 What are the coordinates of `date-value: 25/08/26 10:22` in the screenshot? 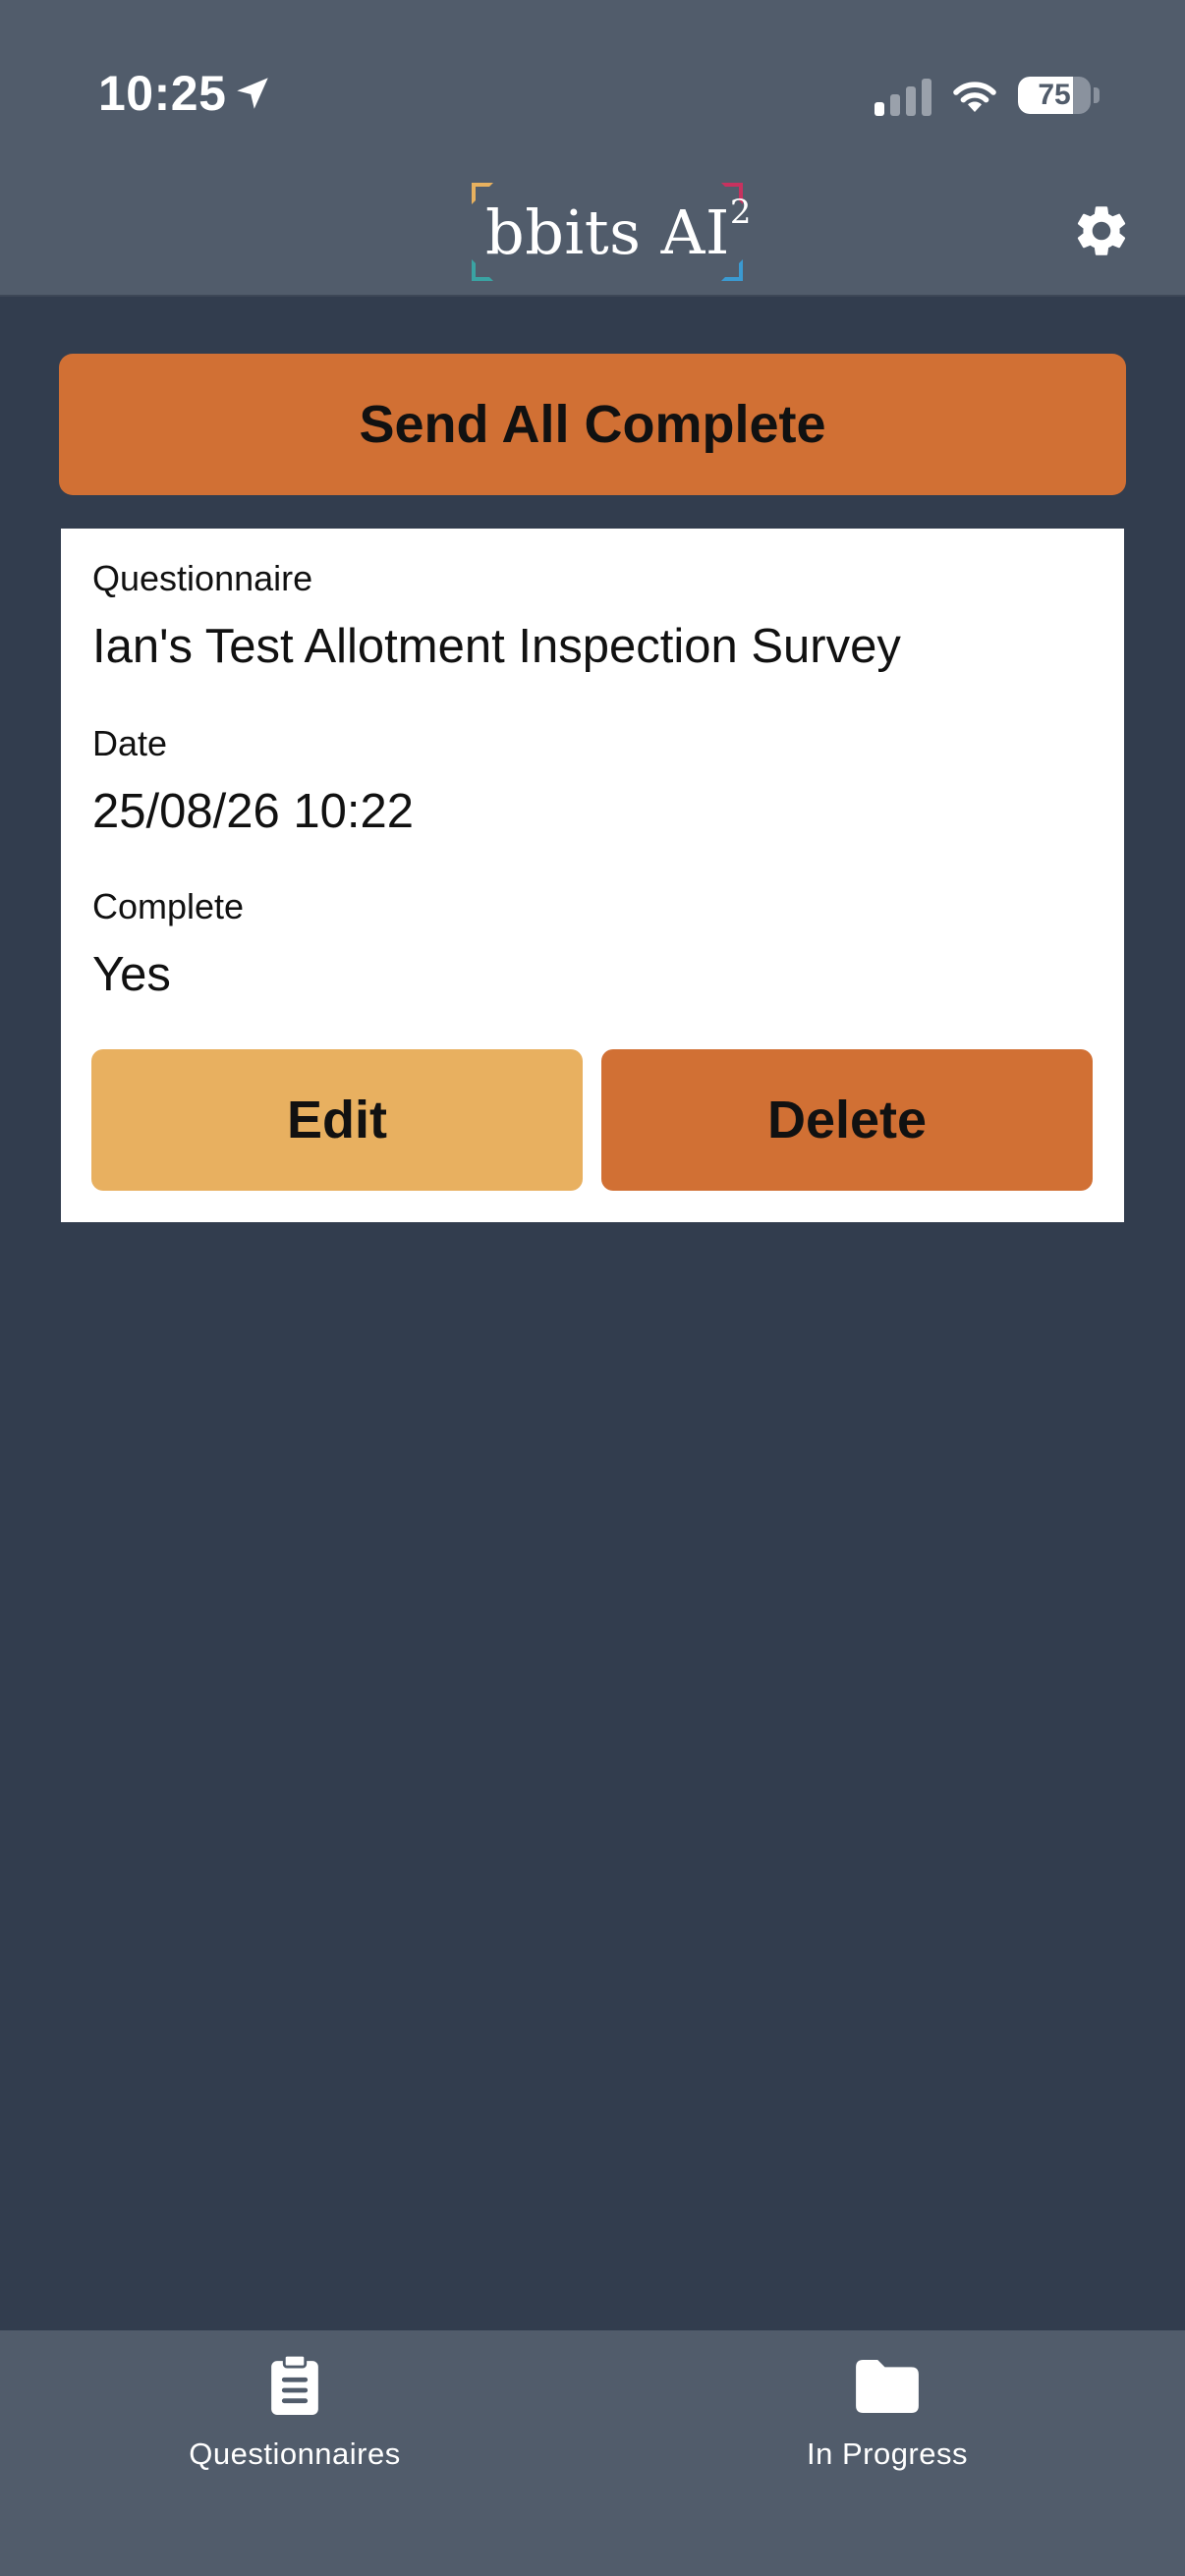 It's located at (253, 811).